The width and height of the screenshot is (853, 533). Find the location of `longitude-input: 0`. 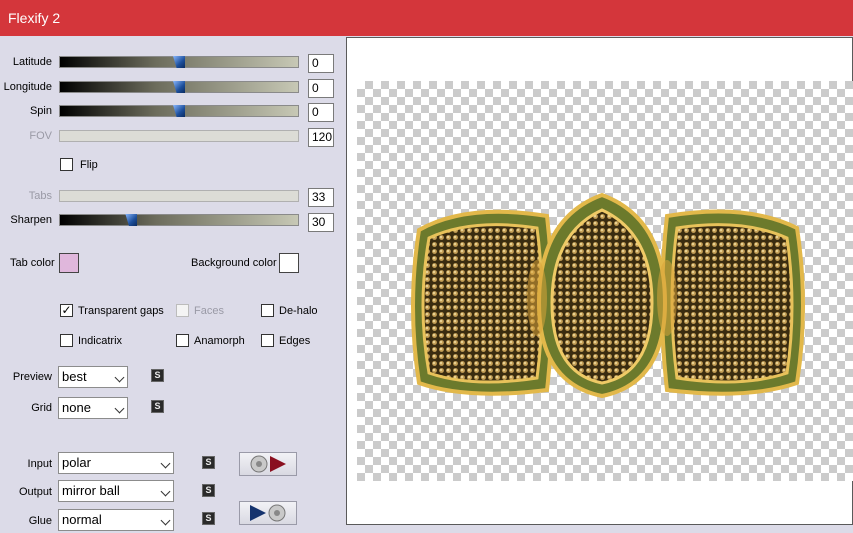

longitude-input: 0 is located at coordinates (321, 88).